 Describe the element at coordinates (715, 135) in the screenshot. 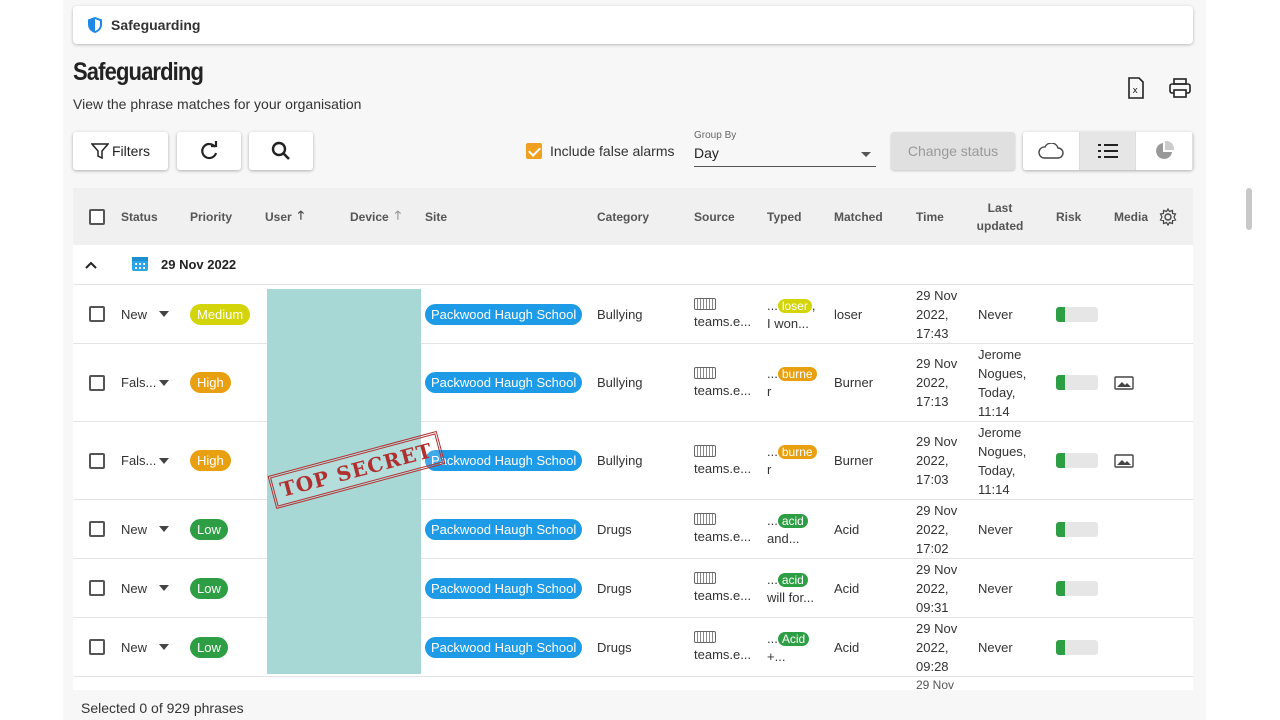

I see `group-by-label: Group By` at that location.